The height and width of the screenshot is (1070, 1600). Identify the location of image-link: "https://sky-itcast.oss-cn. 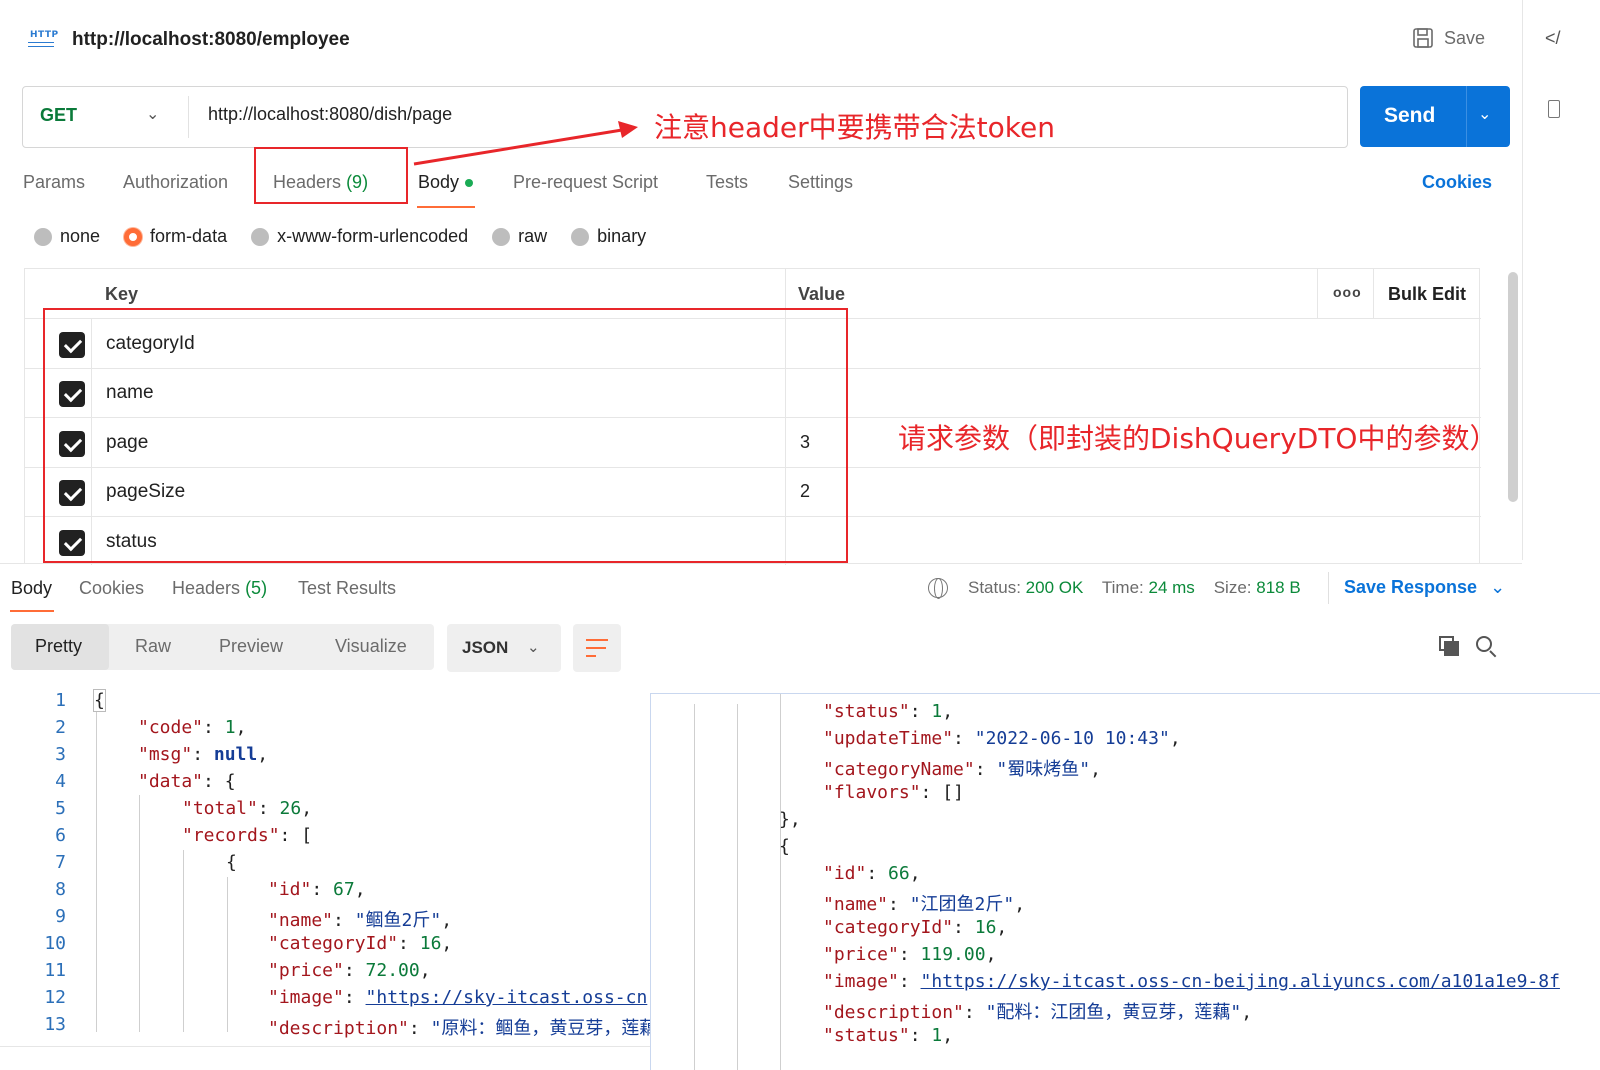
(507, 997).